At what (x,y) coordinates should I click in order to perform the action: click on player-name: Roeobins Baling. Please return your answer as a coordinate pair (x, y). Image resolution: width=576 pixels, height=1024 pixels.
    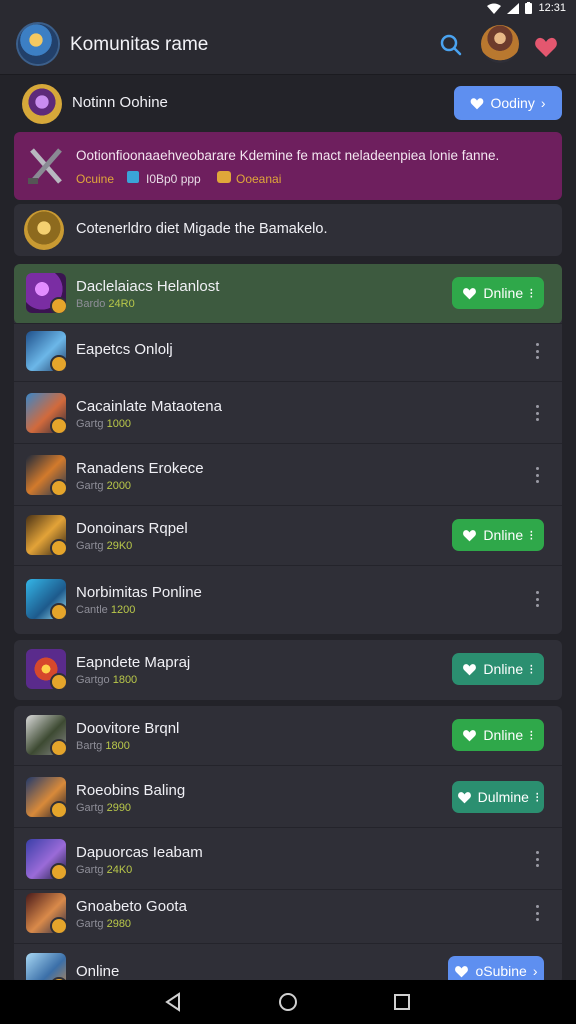
    Looking at the image, I should click on (131, 790).